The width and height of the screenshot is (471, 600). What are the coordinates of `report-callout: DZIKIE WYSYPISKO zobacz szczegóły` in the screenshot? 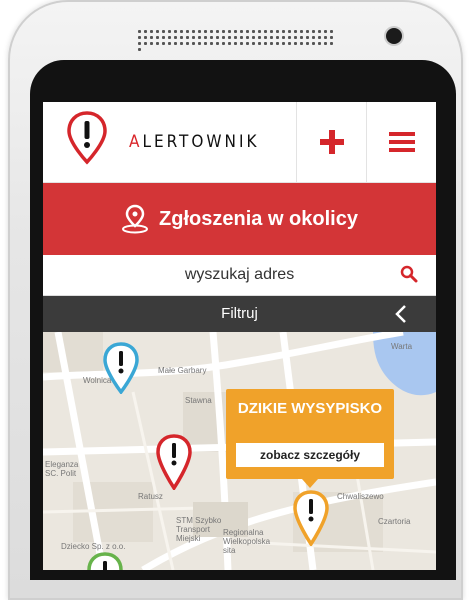 It's located at (310, 438).